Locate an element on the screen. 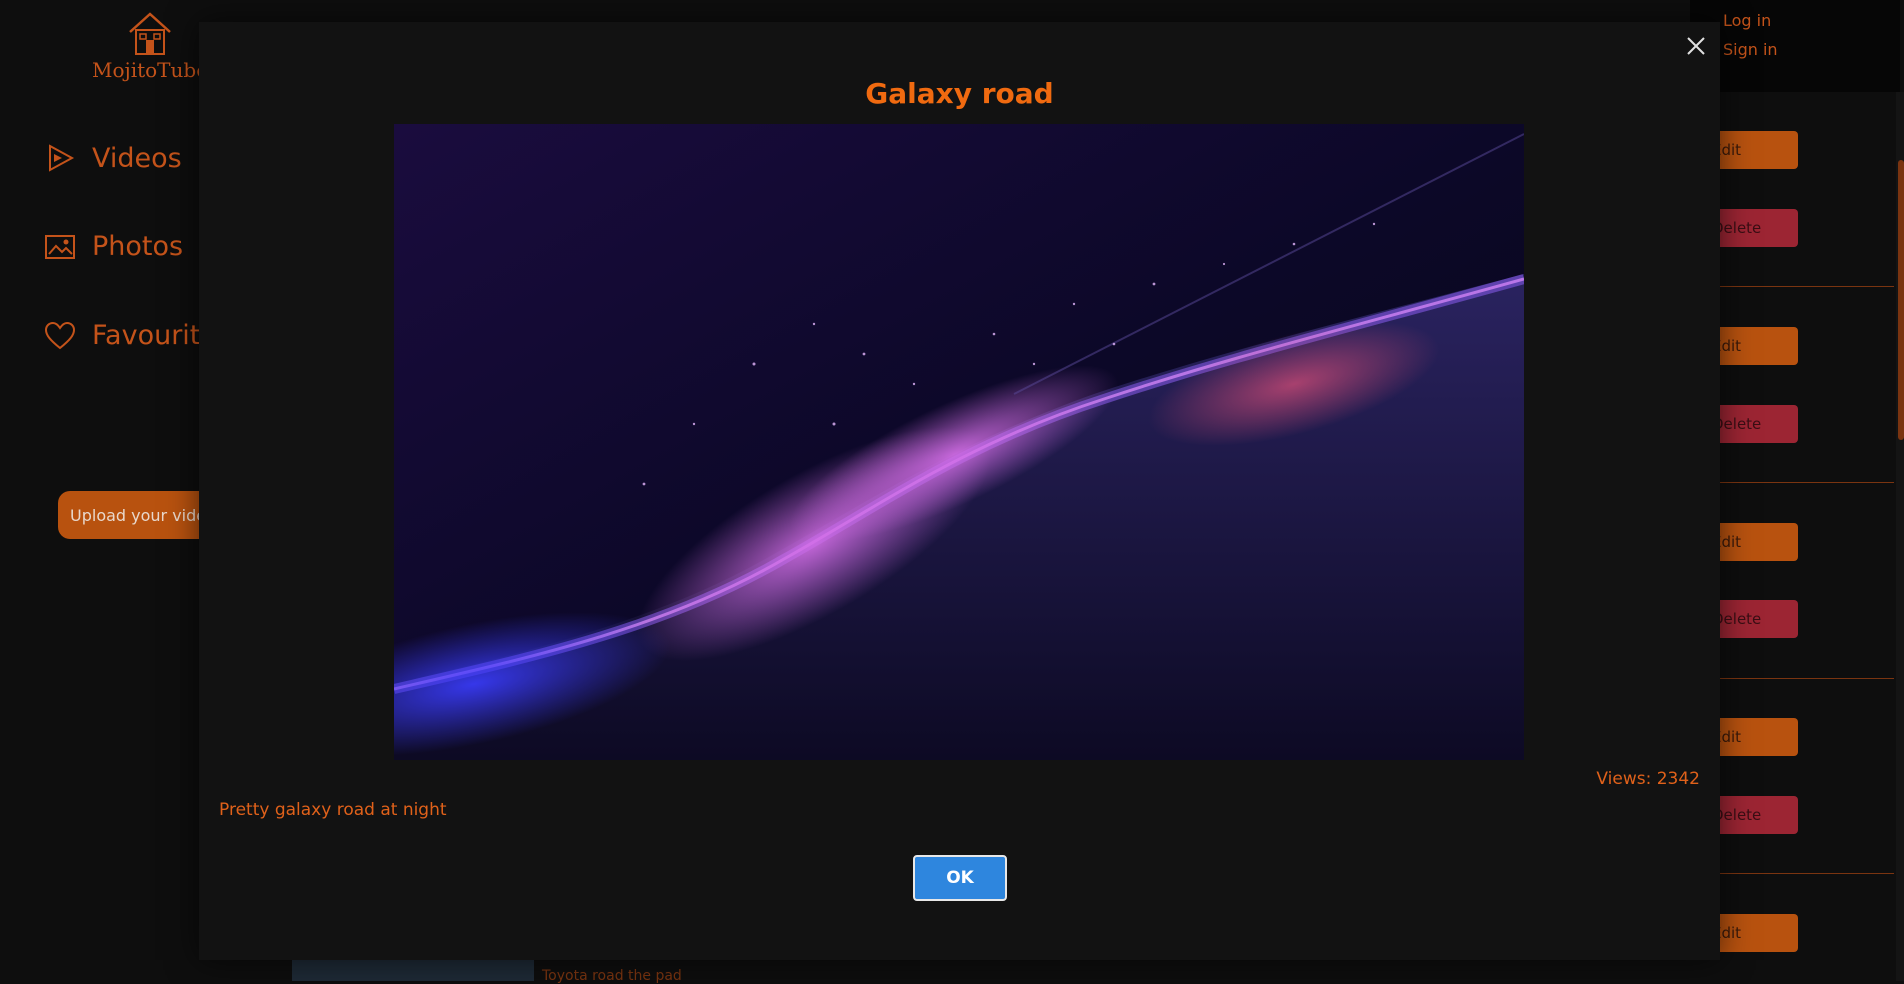 This screenshot has width=1904, height=984. image-icon is located at coordinates (60, 246).